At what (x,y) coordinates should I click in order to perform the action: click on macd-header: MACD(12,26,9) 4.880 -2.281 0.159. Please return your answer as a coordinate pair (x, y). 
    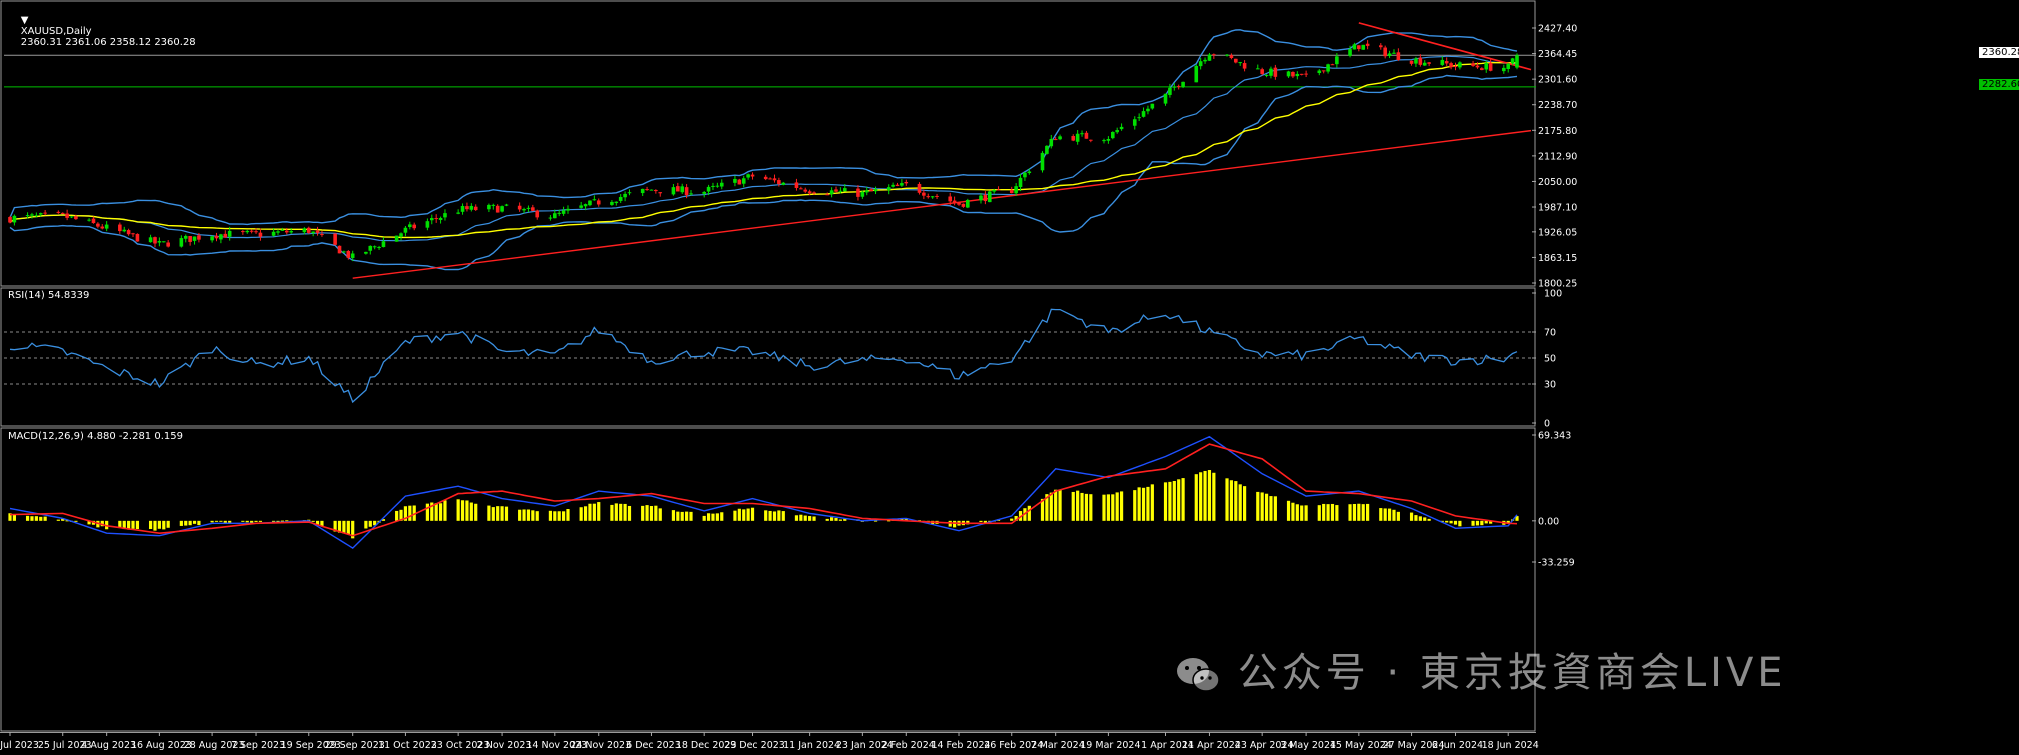
    Looking at the image, I should click on (95, 436).